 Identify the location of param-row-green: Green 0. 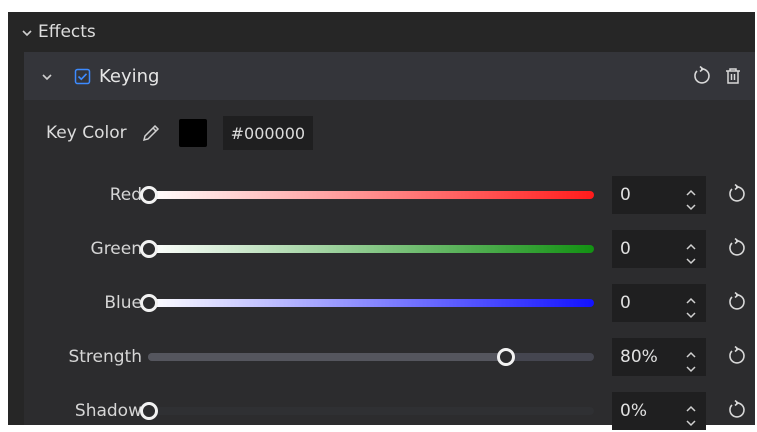
(389, 249).